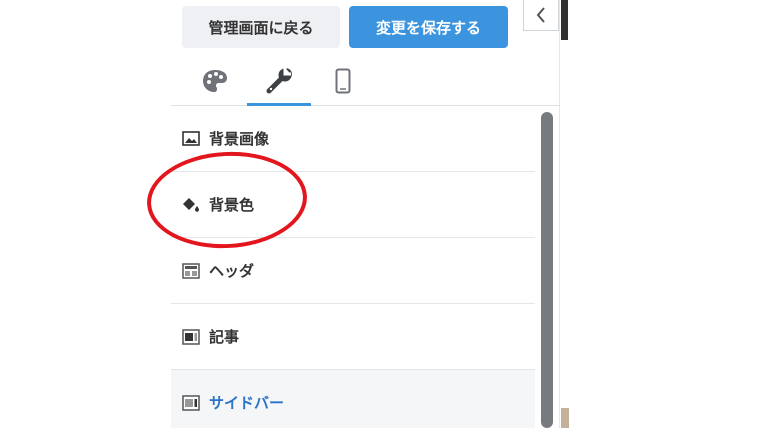 The width and height of the screenshot is (760, 428). Describe the element at coordinates (191, 271) in the screenshot. I see `layout-header-icon` at that location.